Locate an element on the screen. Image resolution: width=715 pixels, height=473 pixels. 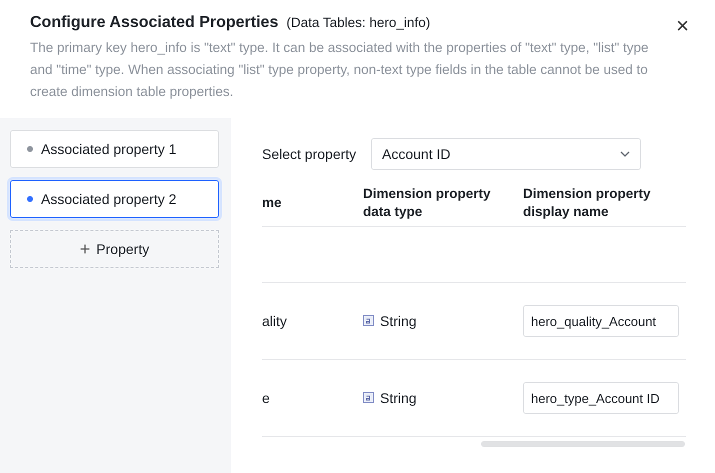
dialog-description: The primary key hero_info is "text" type. It can be associated with the properties of "text" type, "list" type and "time" type. When associating "list" type property, non-text type fields in the table cannot be used to create dimension table properties. is located at coordinates (340, 70).